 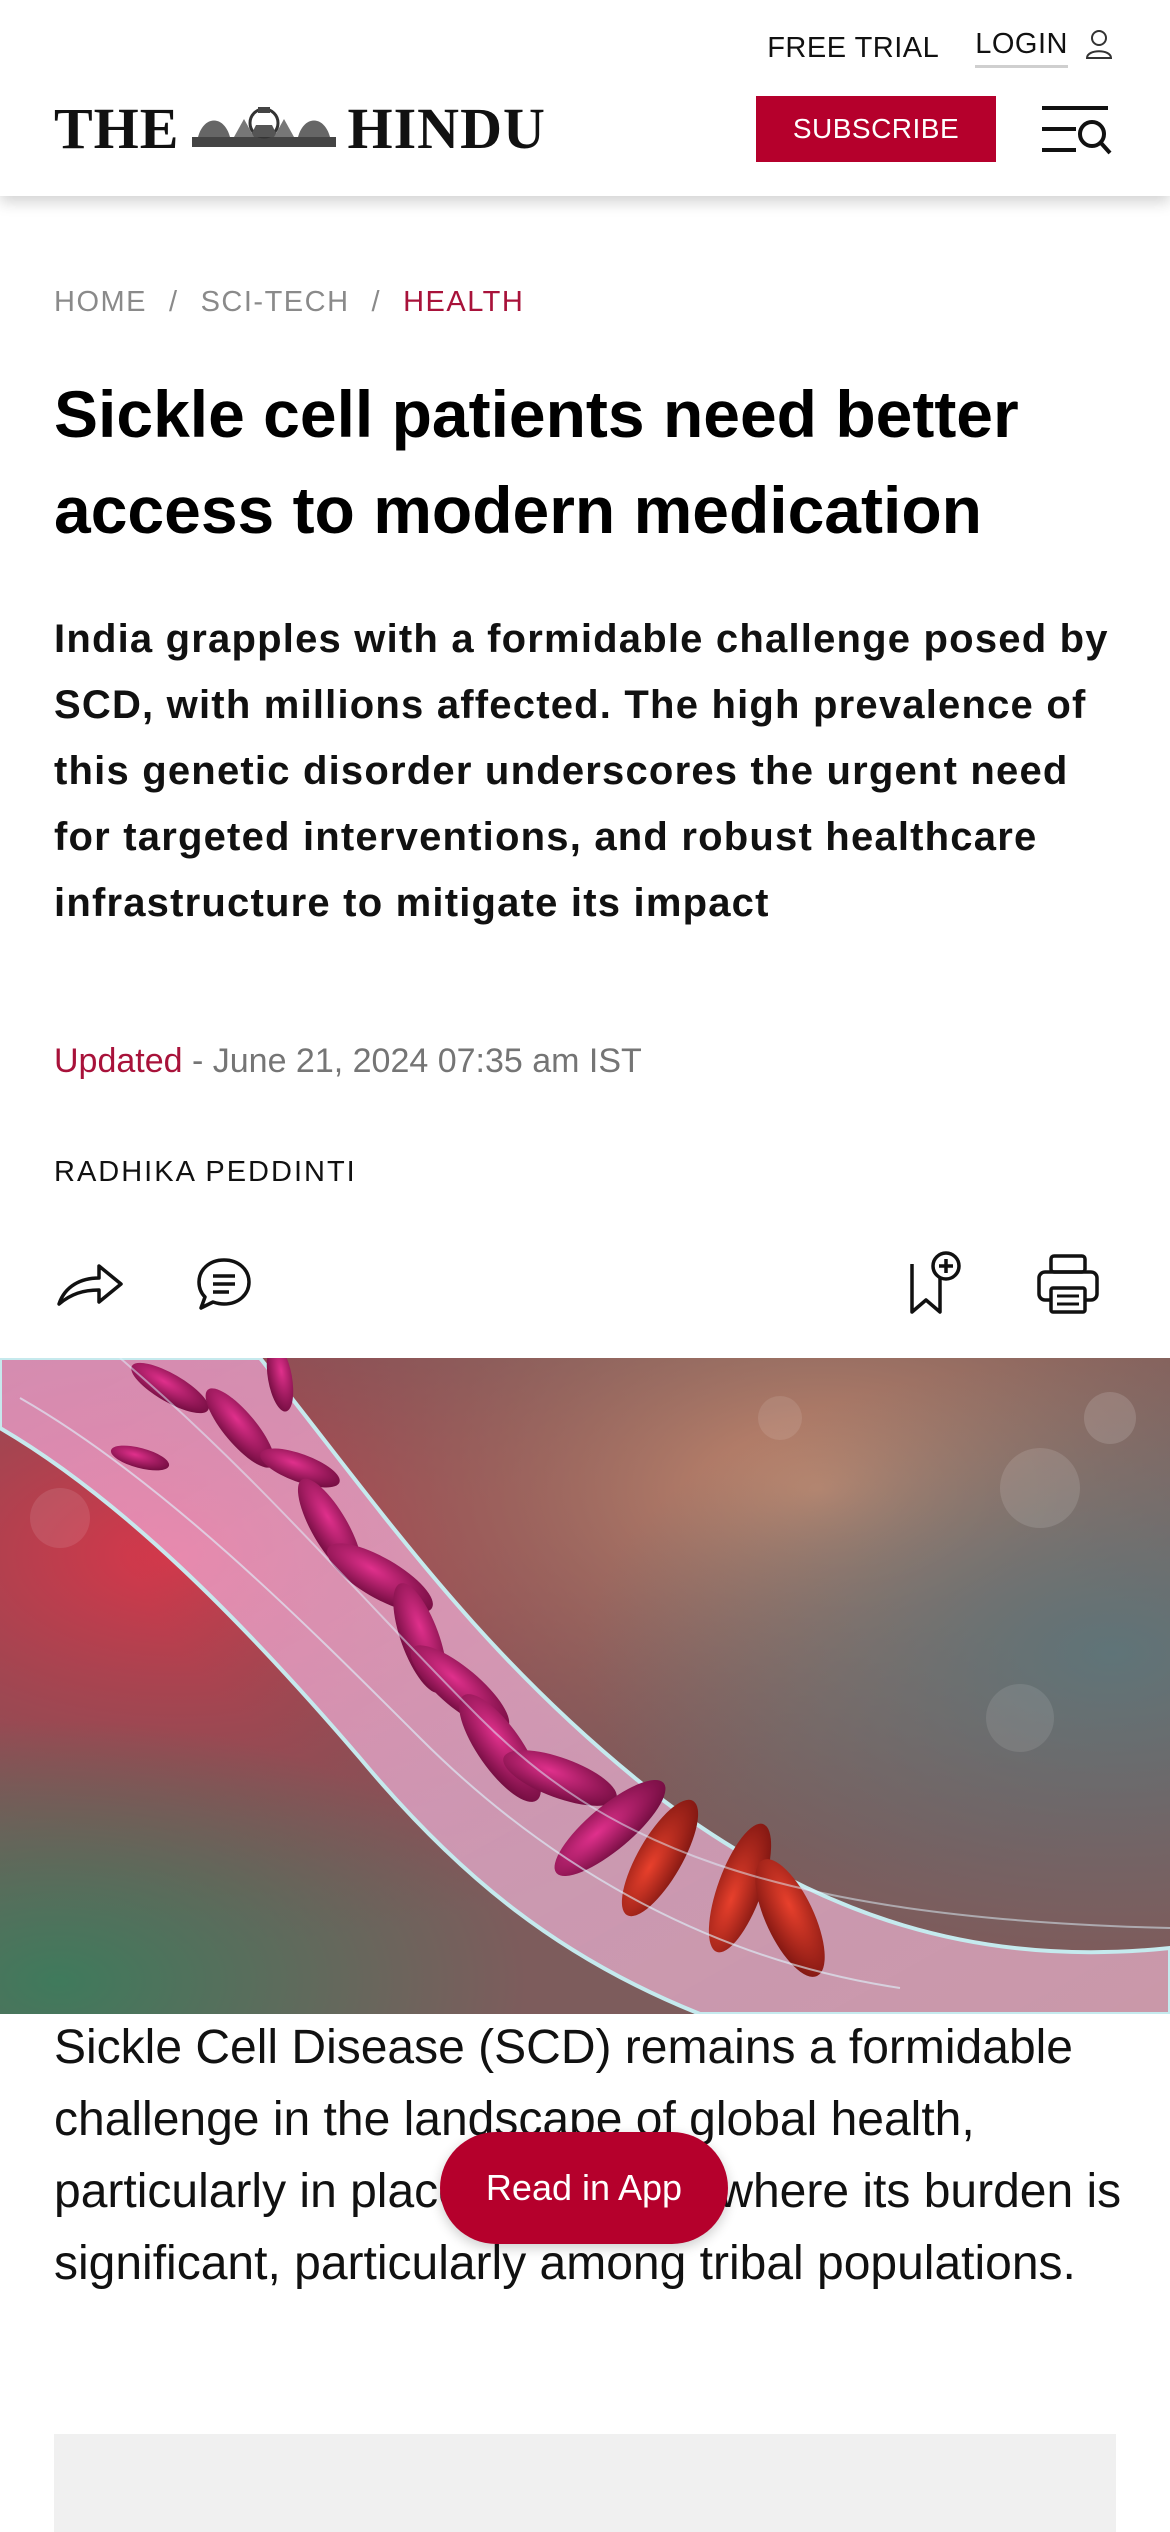 I want to click on breadcrumb: HOME / SCI-TECH / HEALTH, so click(x=289, y=302).